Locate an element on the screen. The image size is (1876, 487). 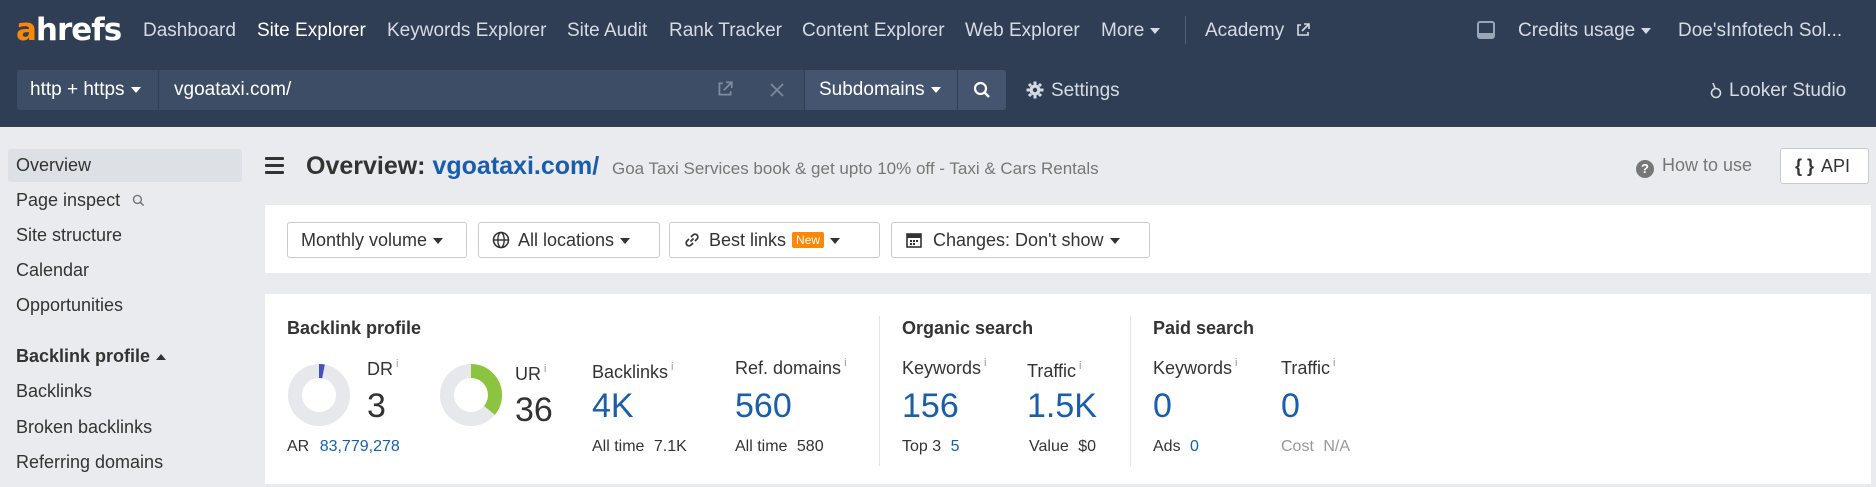
volume-label: Monthly volume is located at coordinates (364, 240).